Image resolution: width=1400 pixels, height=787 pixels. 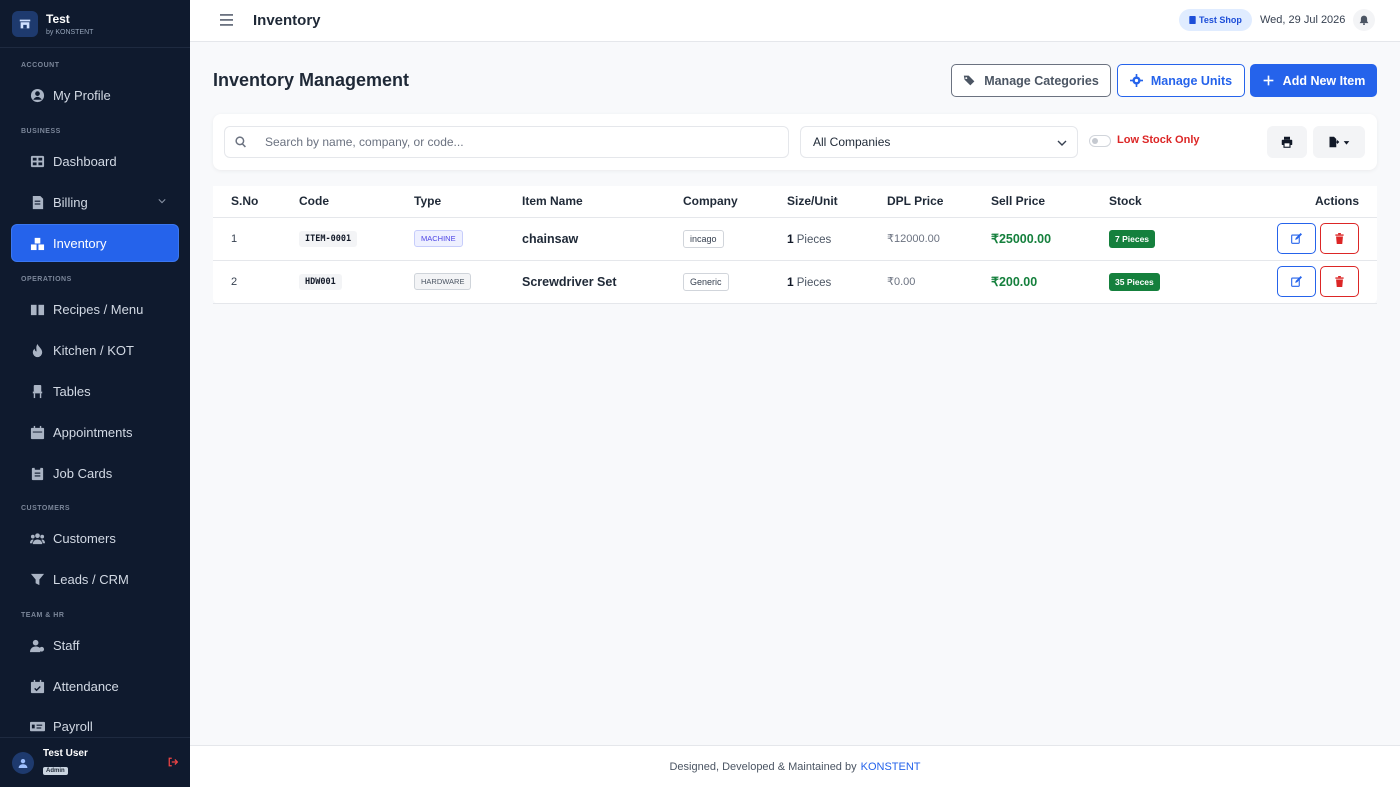 What do you see at coordinates (240, 142) in the screenshot?
I see `search-icon` at bounding box center [240, 142].